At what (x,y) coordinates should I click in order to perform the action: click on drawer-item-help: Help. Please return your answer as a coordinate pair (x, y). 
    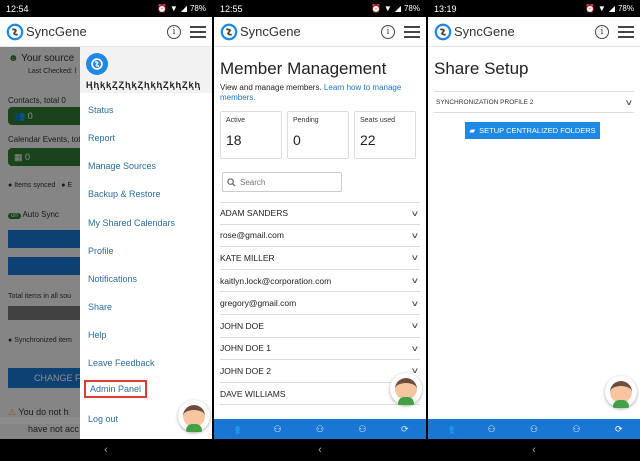
    Looking at the image, I should click on (97, 335).